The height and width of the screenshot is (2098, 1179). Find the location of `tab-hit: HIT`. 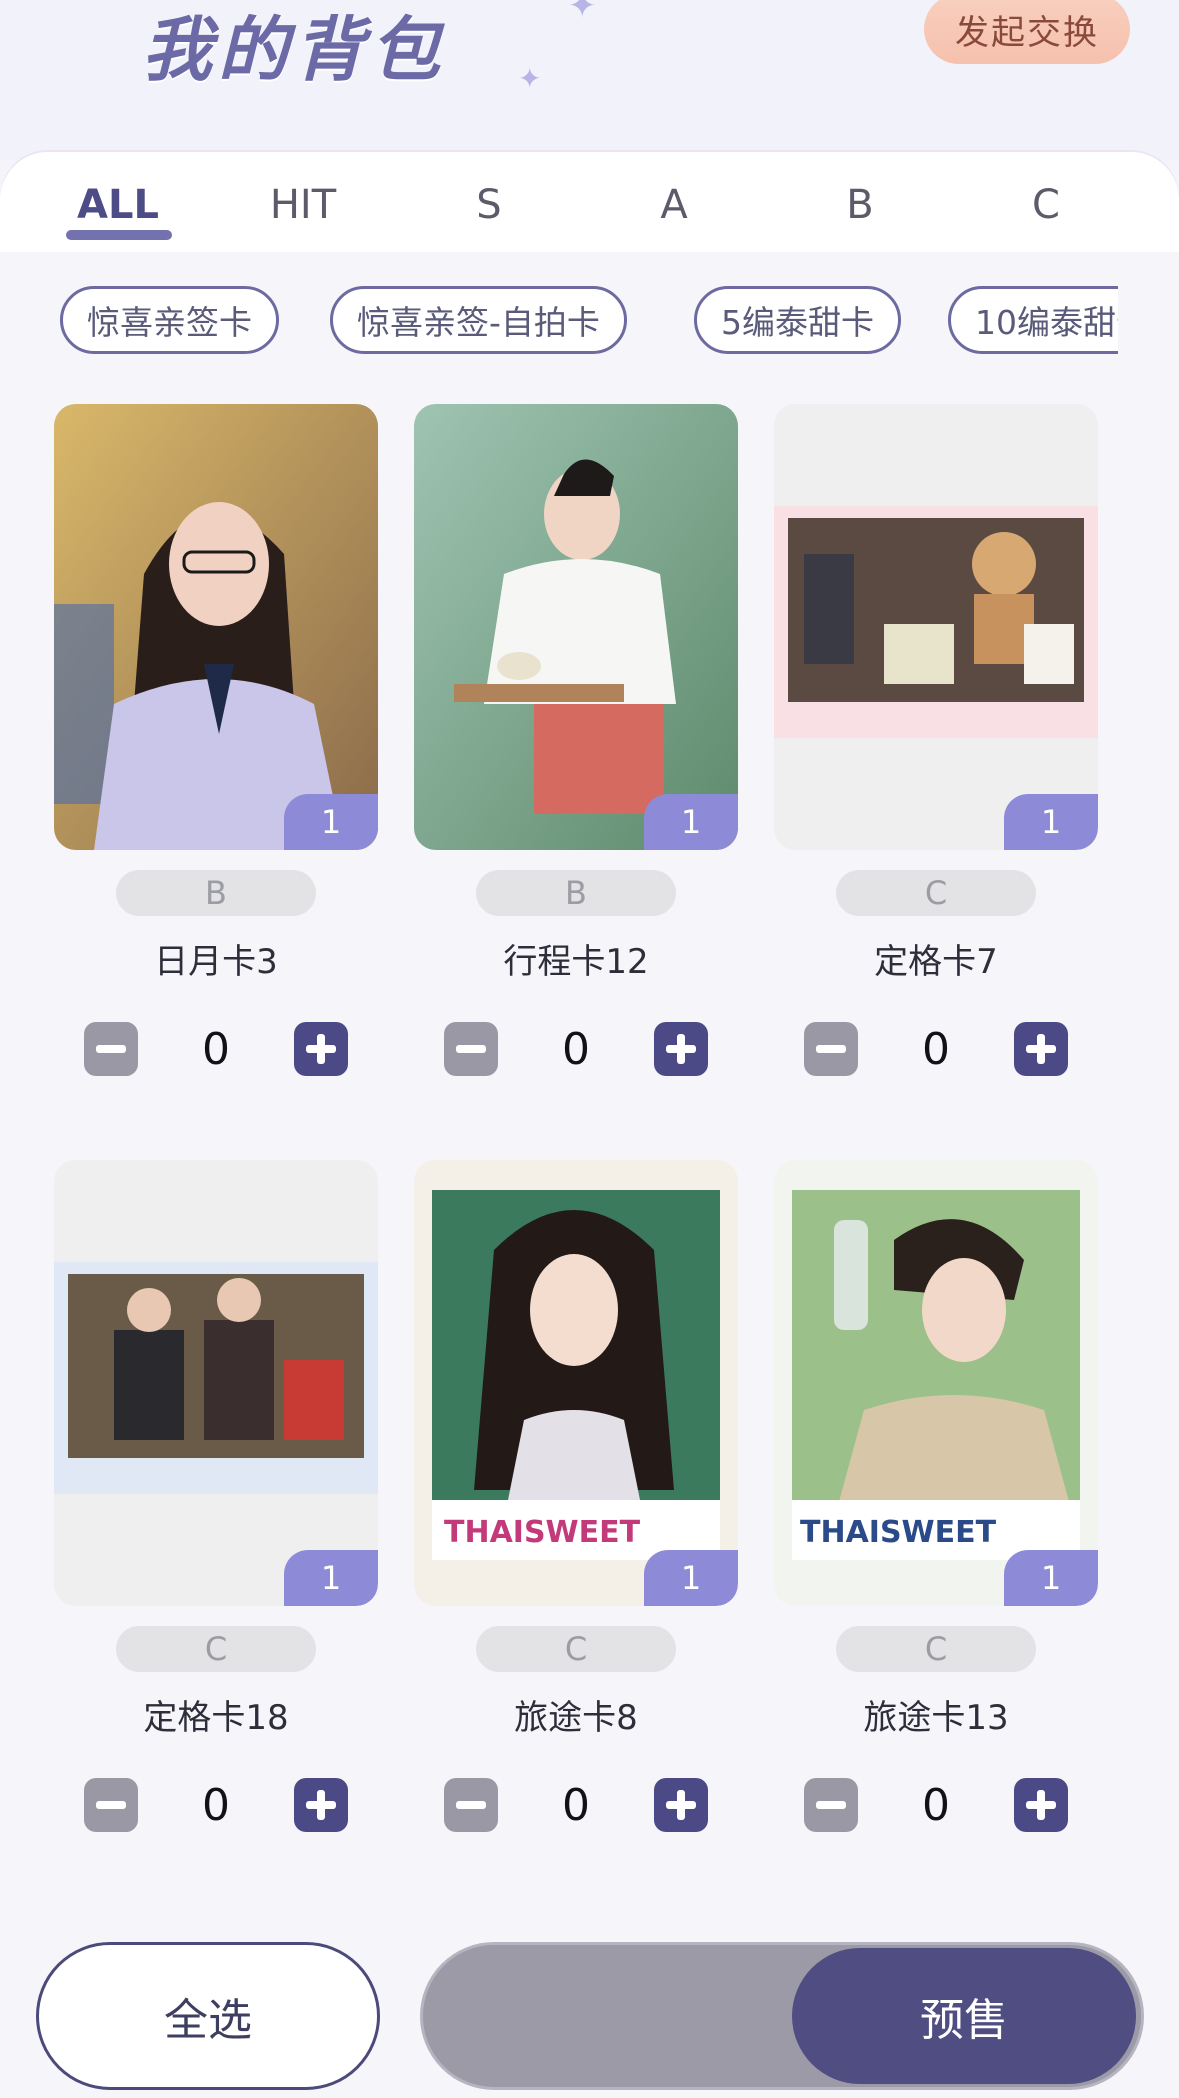

tab-hit: HIT is located at coordinates (303, 205).